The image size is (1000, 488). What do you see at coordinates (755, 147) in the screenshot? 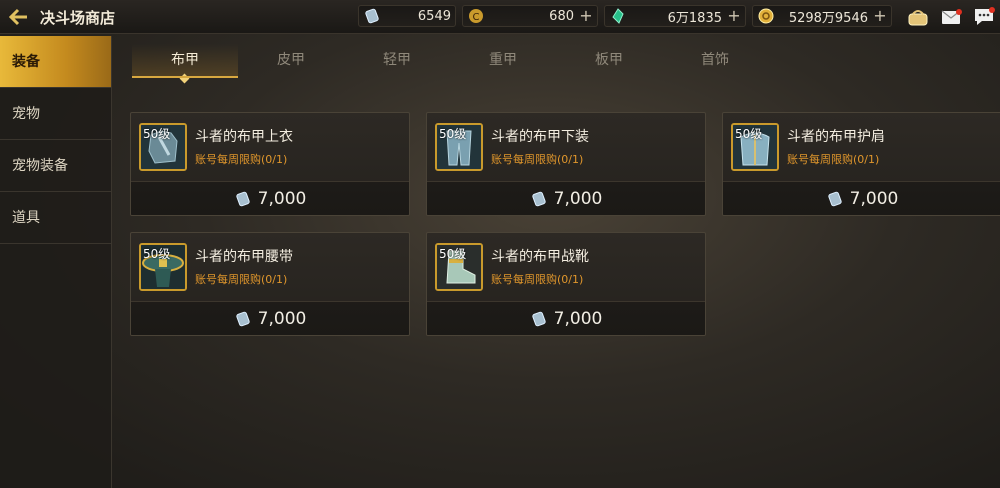
I see `cloth-shoulder-icon: 50级` at bounding box center [755, 147].